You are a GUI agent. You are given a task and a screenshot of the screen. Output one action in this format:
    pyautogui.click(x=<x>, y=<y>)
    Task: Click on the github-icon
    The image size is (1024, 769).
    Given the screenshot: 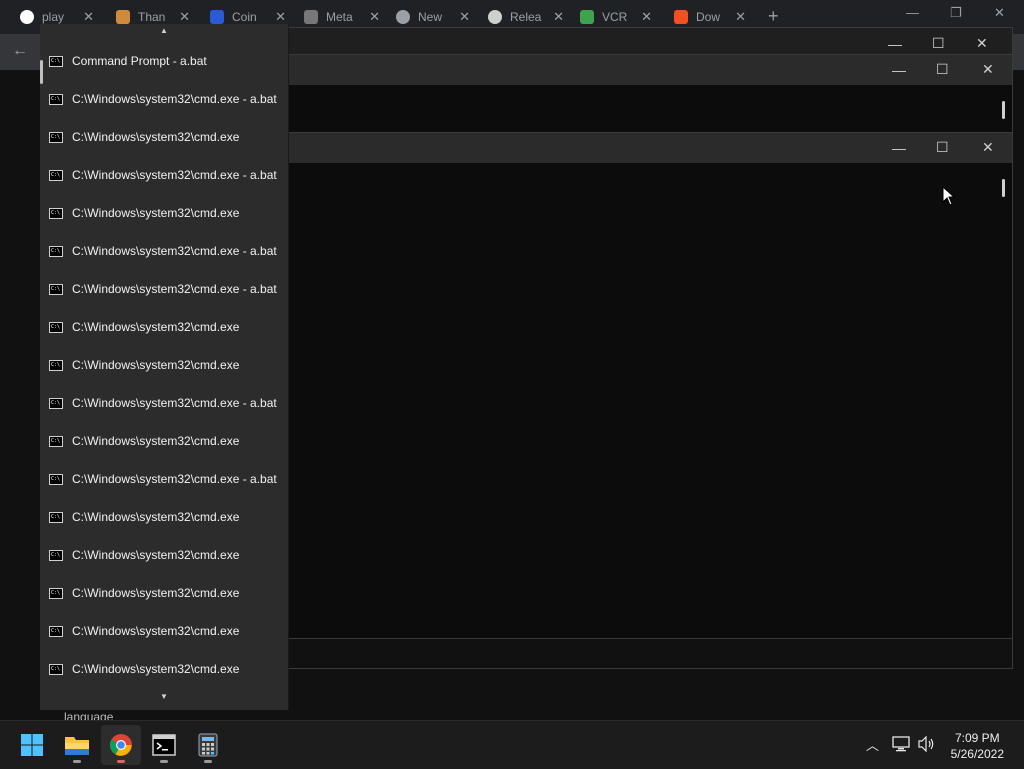 What is the action you would take?
    pyautogui.click(x=495, y=17)
    